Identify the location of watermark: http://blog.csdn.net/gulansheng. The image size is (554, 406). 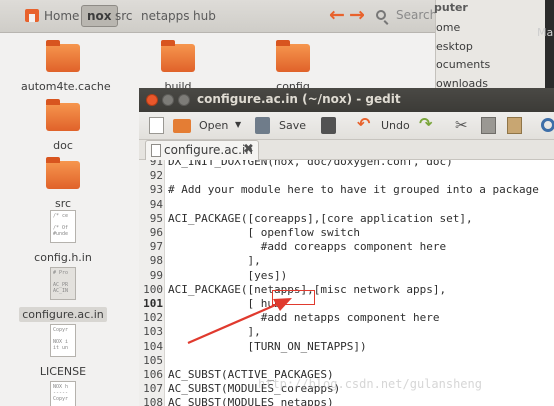
(370, 384).